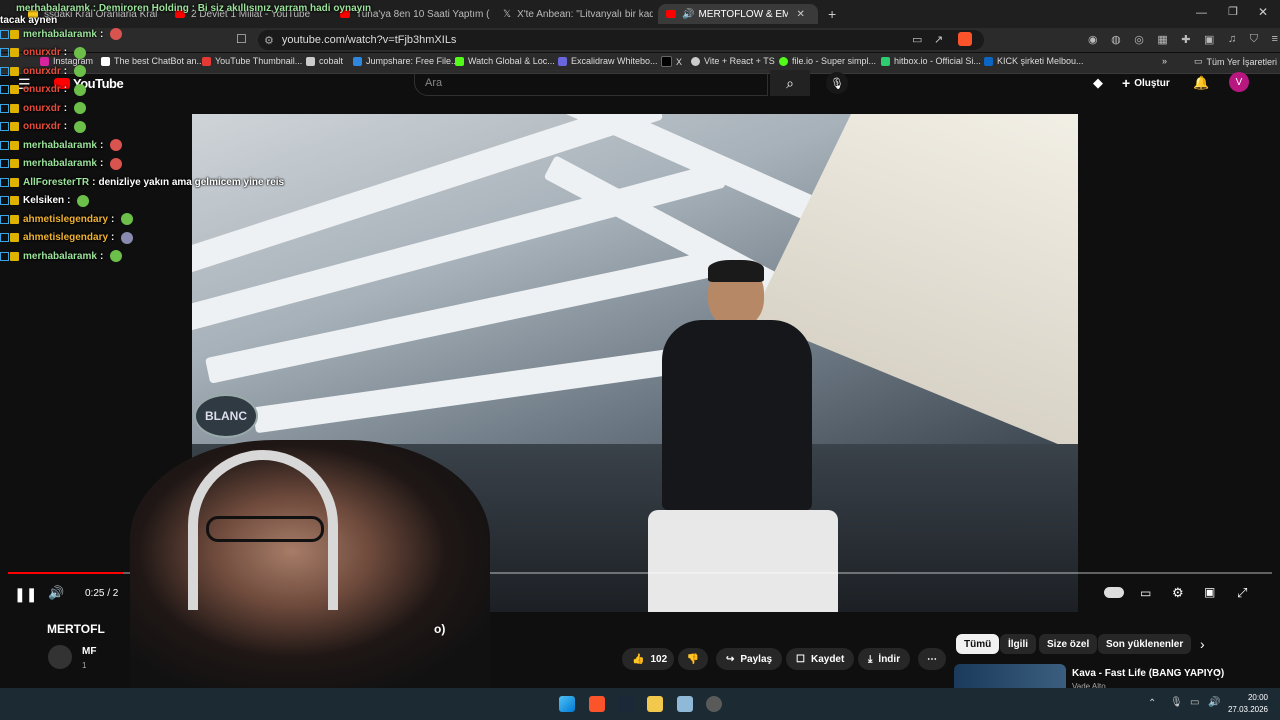 The height and width of the screenshot is (720, 1280). Describe the element at coordinates (1209, 39) in the screenshot. I see `sidebar-icon: ▣` at that location.